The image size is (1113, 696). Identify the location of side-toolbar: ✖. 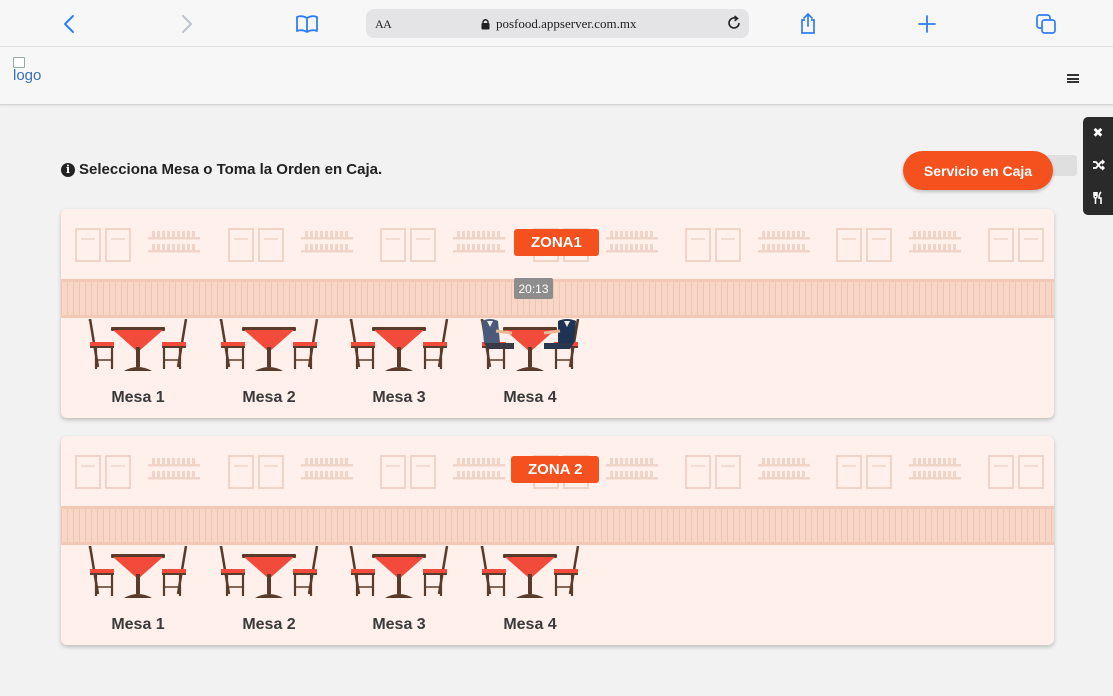
(1098, 166).